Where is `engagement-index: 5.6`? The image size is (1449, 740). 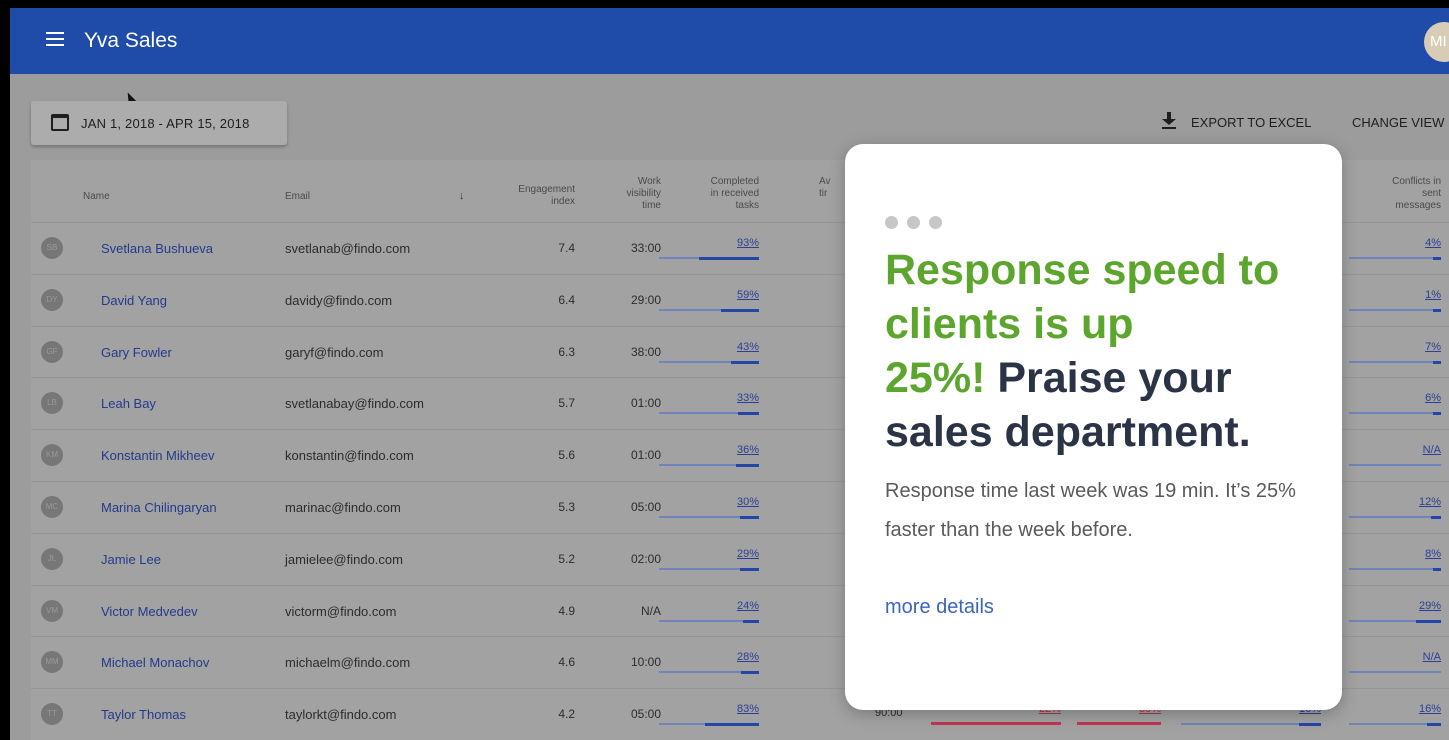 engagement-index: 5.6 is located at coordinates (566, 455).